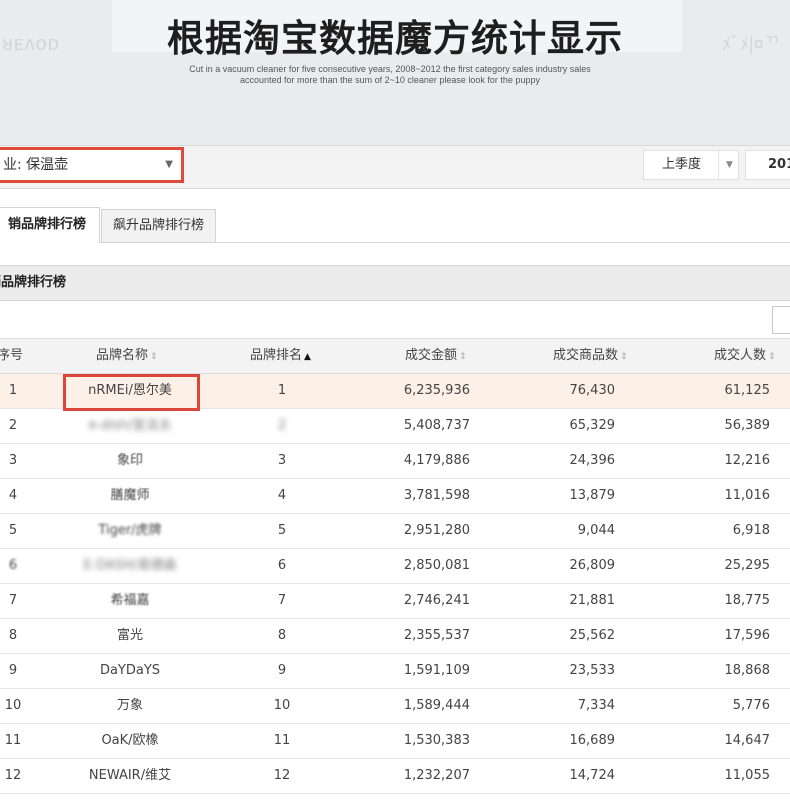 The width and height of the screenshot is (790, 801). I want to click on tab-rising: 飙升品牌排行榜, so click(158, 225).